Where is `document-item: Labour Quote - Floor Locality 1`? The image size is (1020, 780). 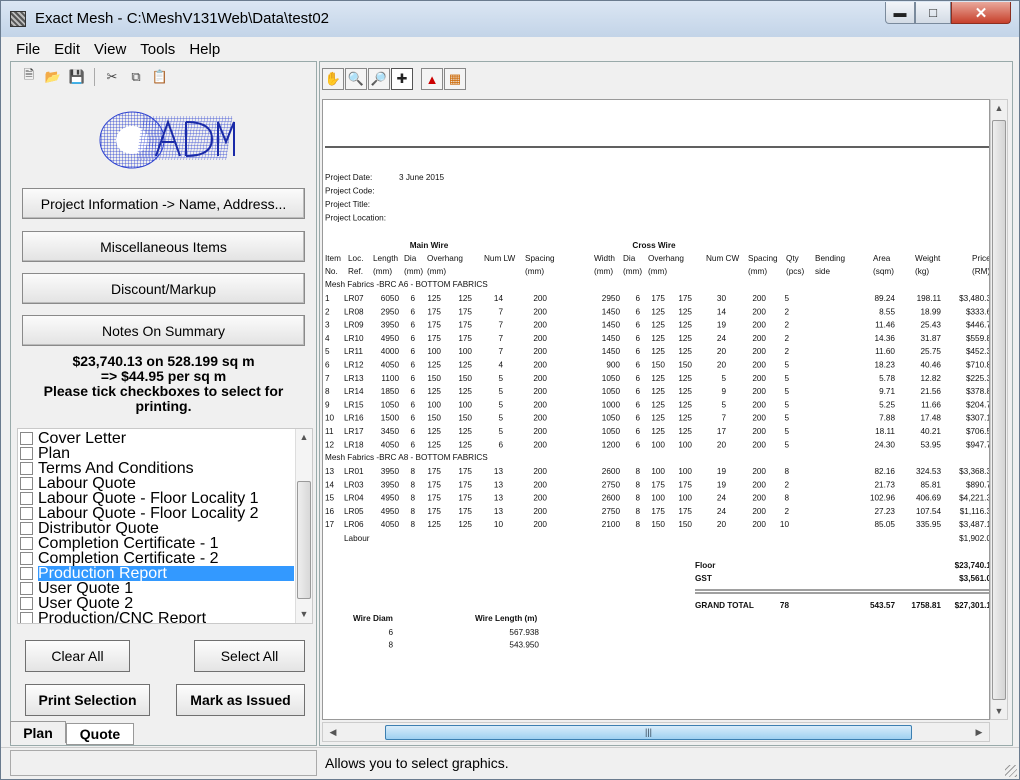 document-item: Labour Quote - Floor Locality 1 is located at coordinates (156, 499).